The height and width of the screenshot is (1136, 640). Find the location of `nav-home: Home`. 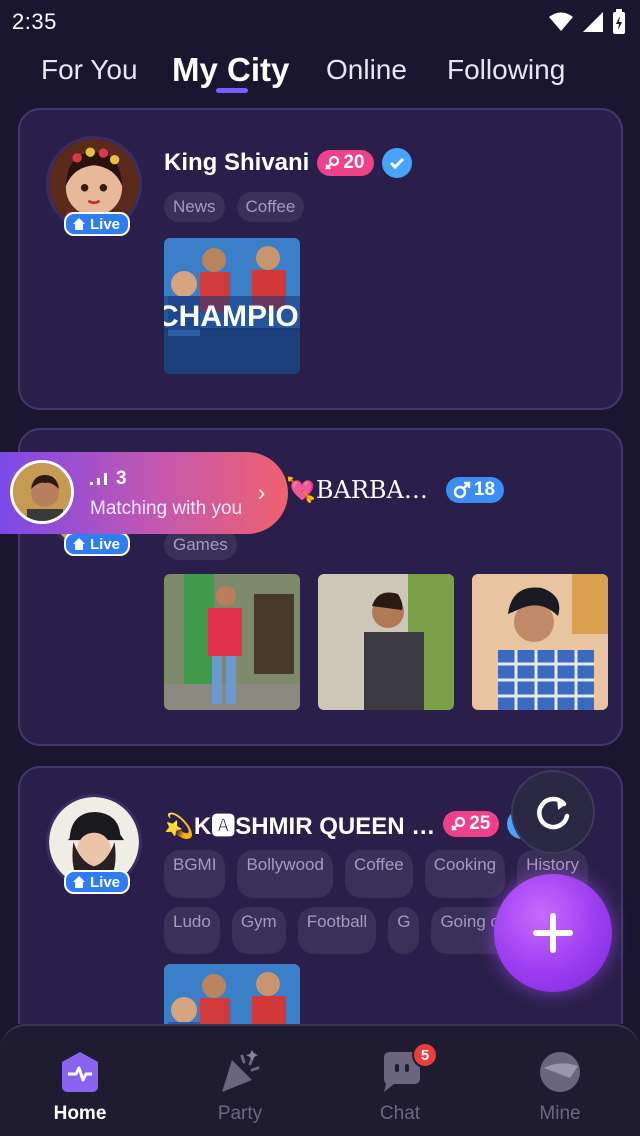

nav-home: Home is located at coordinates (80, 1081).